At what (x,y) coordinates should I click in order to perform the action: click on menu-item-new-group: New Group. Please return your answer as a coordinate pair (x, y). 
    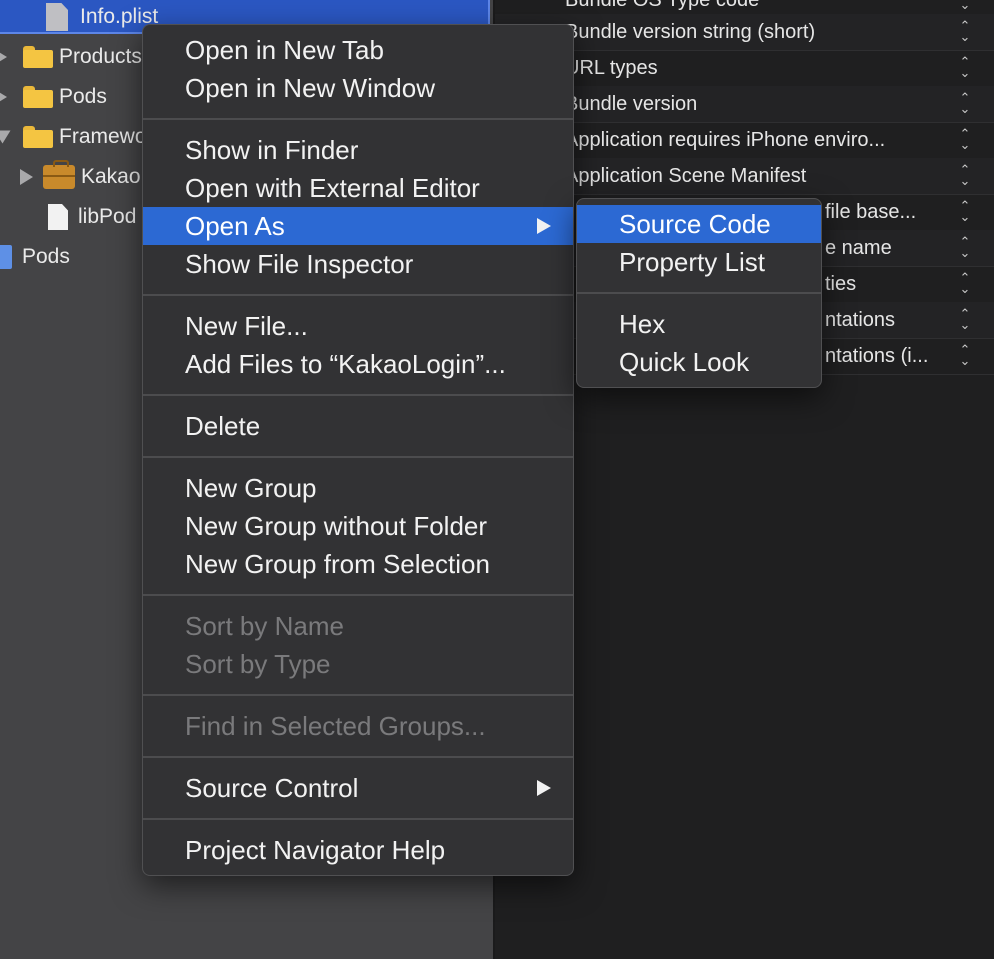
    Looking at the image, I should click on (358, 488).